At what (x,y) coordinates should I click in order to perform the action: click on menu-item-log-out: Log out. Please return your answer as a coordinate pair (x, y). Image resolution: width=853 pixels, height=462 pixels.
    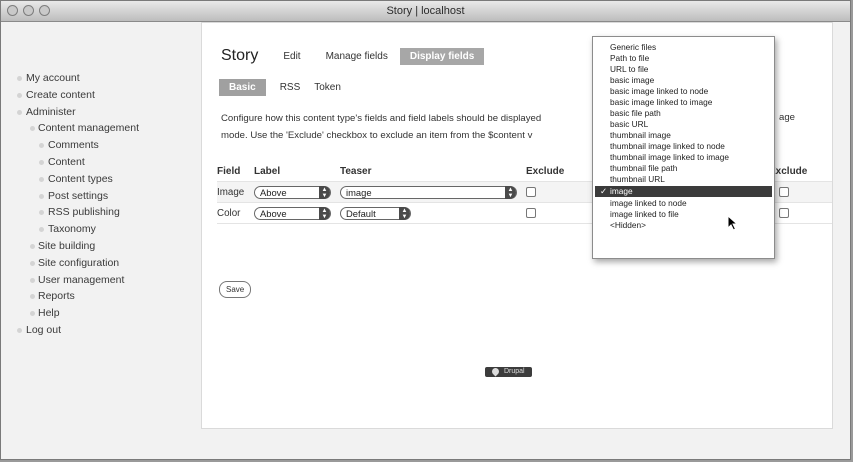
    Looking at the image, I should click on (100, 330).